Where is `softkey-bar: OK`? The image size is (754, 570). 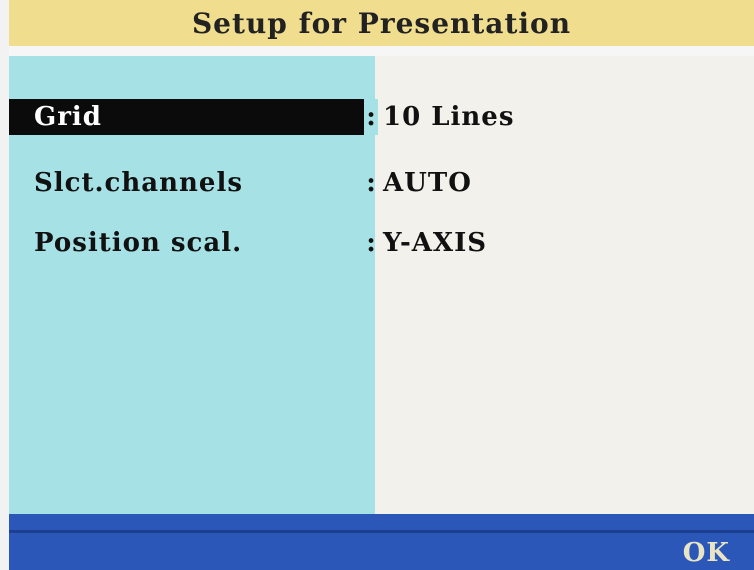 softkey-bar: OK is located at coordinates (381, 542).